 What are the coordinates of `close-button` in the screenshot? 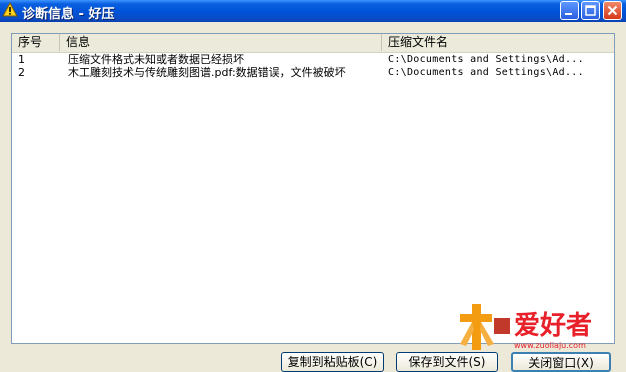 It's located at (612, 10).